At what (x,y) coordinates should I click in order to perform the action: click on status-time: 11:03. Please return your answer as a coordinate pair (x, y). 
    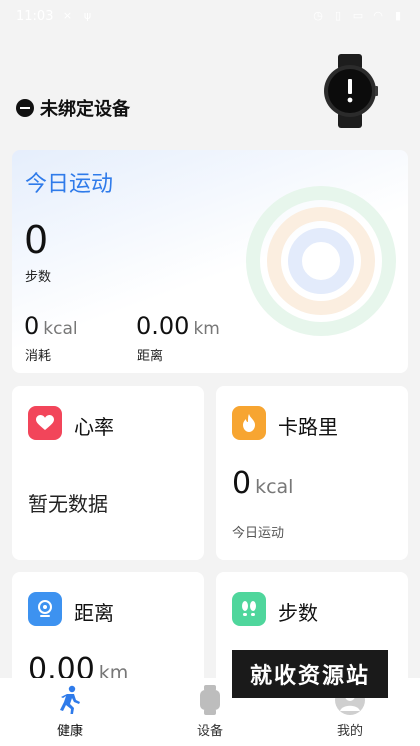
    Looking at the image, I should click on (35, 16).